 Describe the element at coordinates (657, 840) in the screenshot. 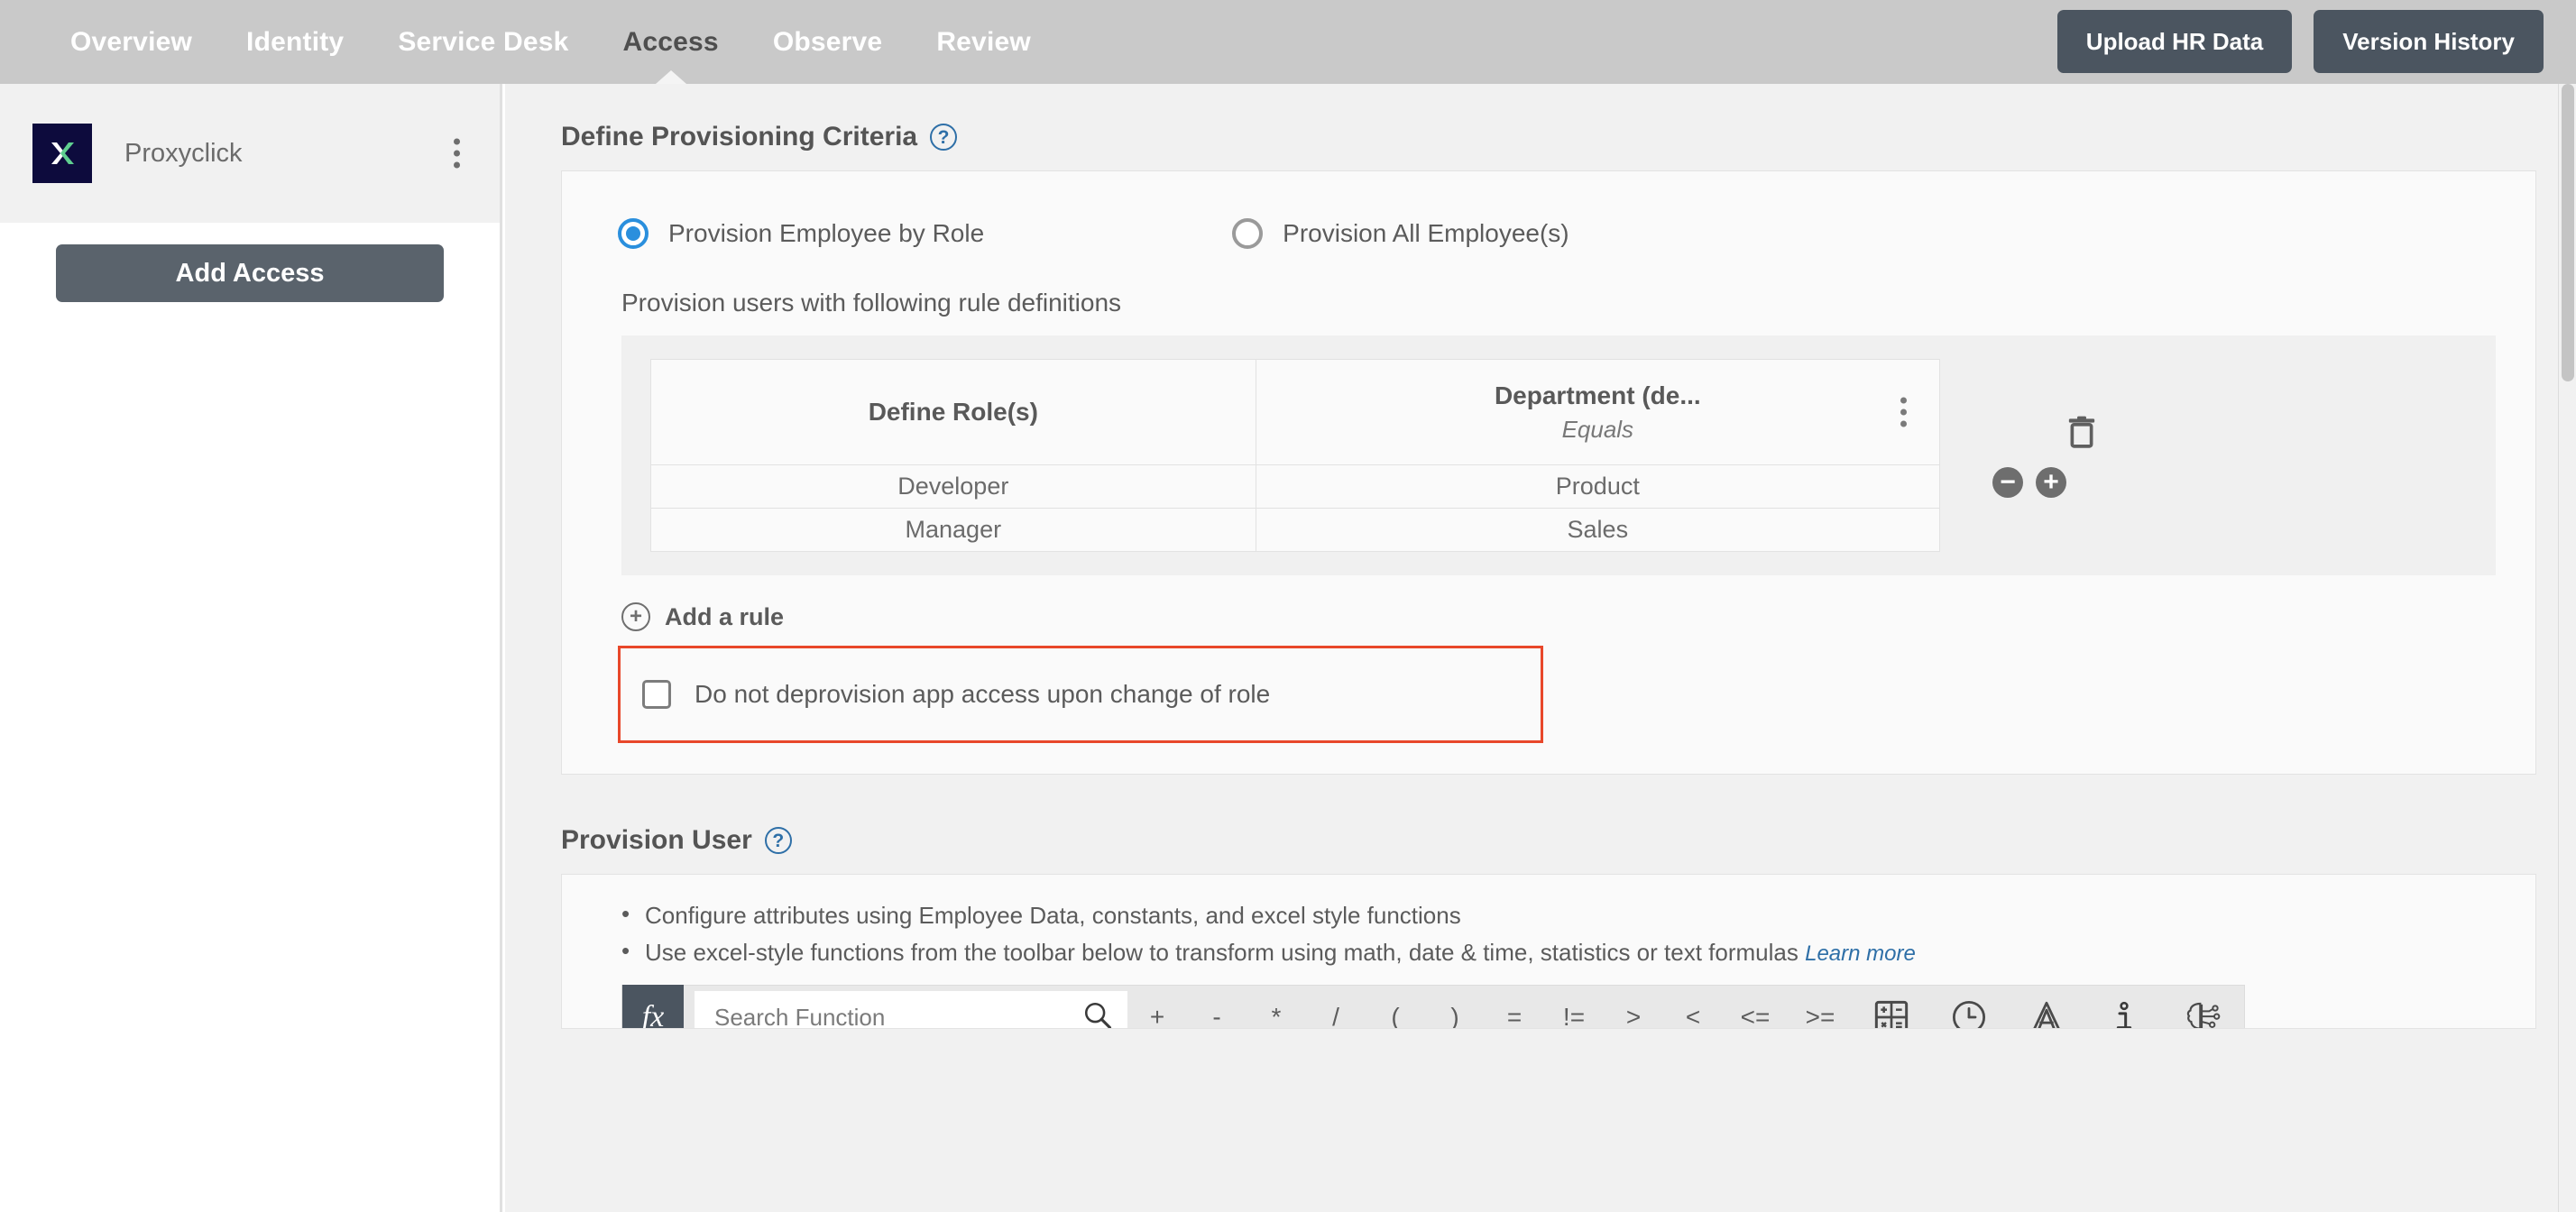

I see `provision-user-heading: Provision User` at that location.